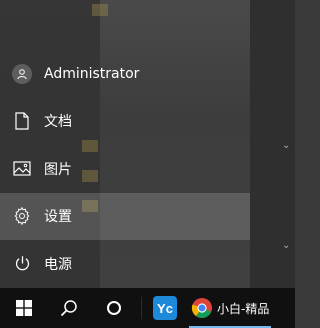 This screenshot has height=328, width=320. Describe the element at coordinates (22, 216) in the screenshot. I see `gear-icon` at that location.